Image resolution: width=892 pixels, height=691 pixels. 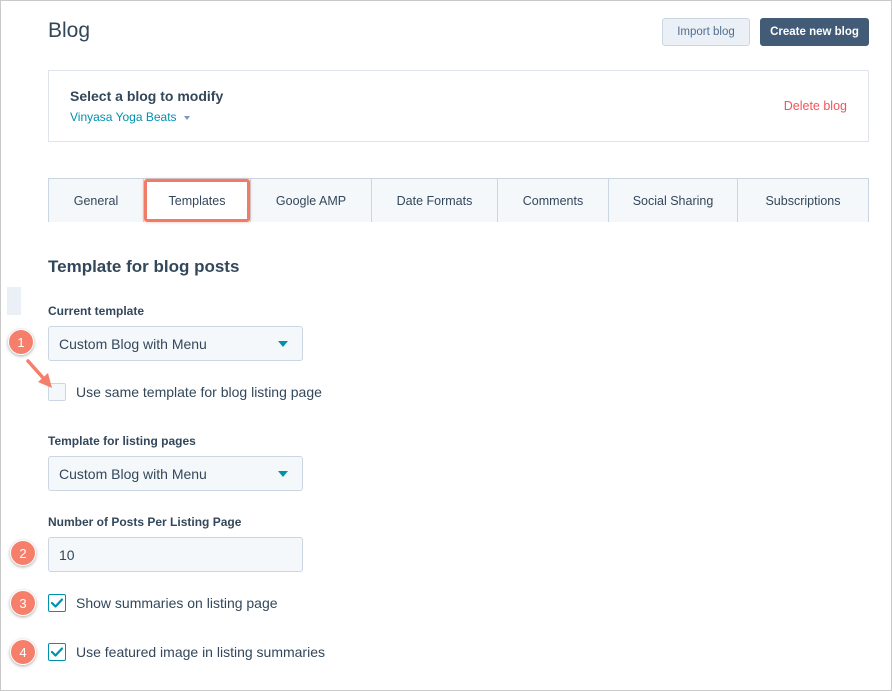 I want to click on current-template-value: Custom Blog with Menu, so click(x=133, y=343).